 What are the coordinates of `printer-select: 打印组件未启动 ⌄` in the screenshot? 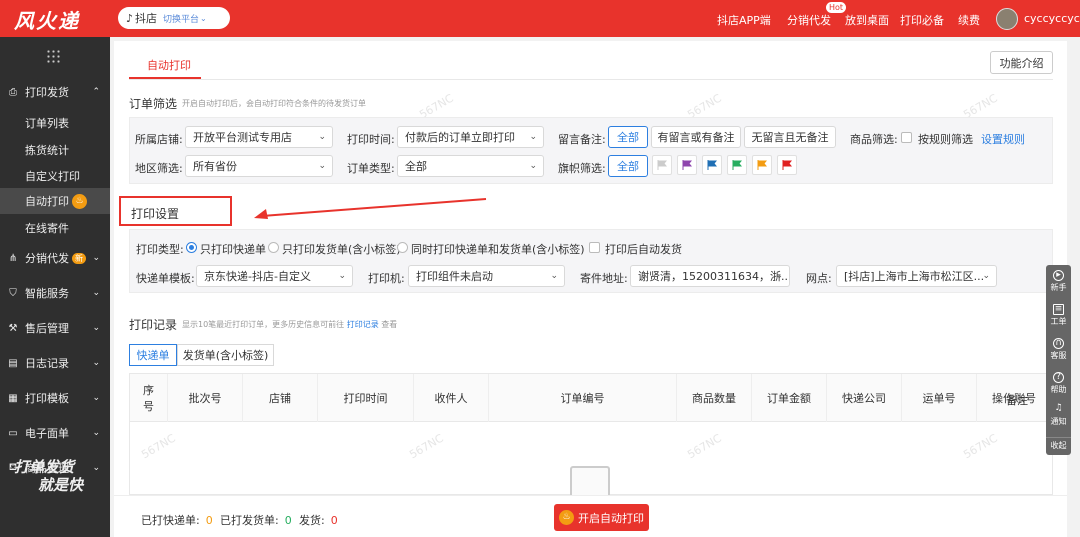 It's located at (486, 276).